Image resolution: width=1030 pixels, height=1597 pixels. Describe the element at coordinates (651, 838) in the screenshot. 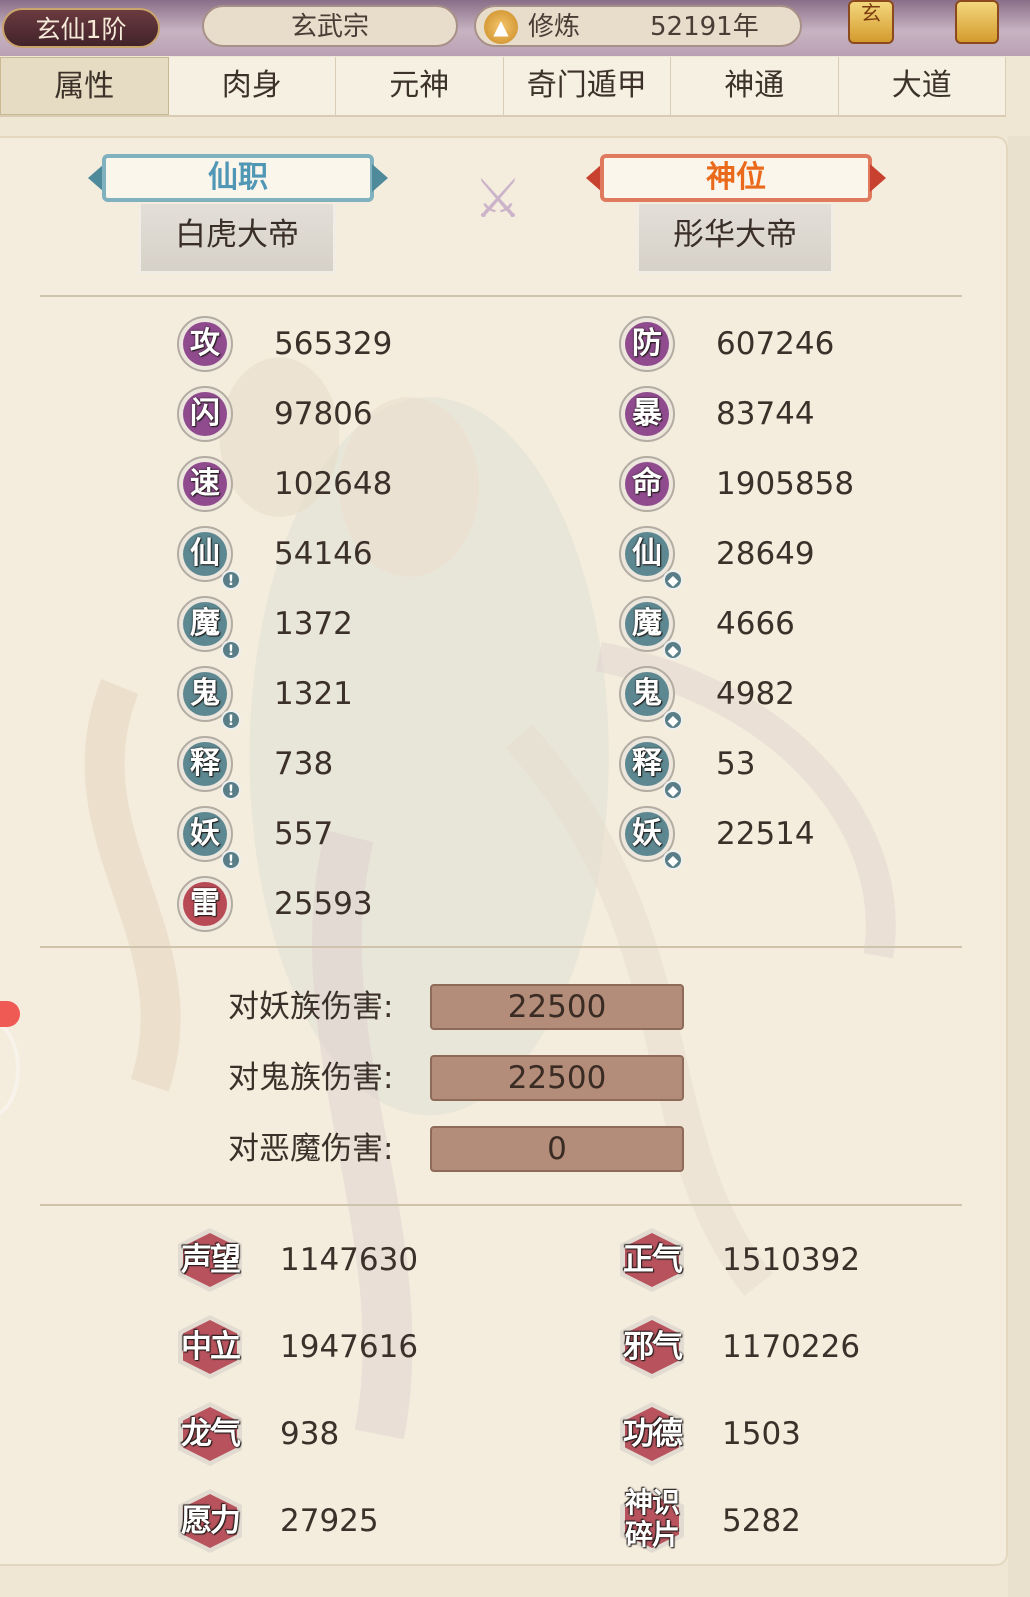

I see `yao-icon: 妖 ◆` at that location.